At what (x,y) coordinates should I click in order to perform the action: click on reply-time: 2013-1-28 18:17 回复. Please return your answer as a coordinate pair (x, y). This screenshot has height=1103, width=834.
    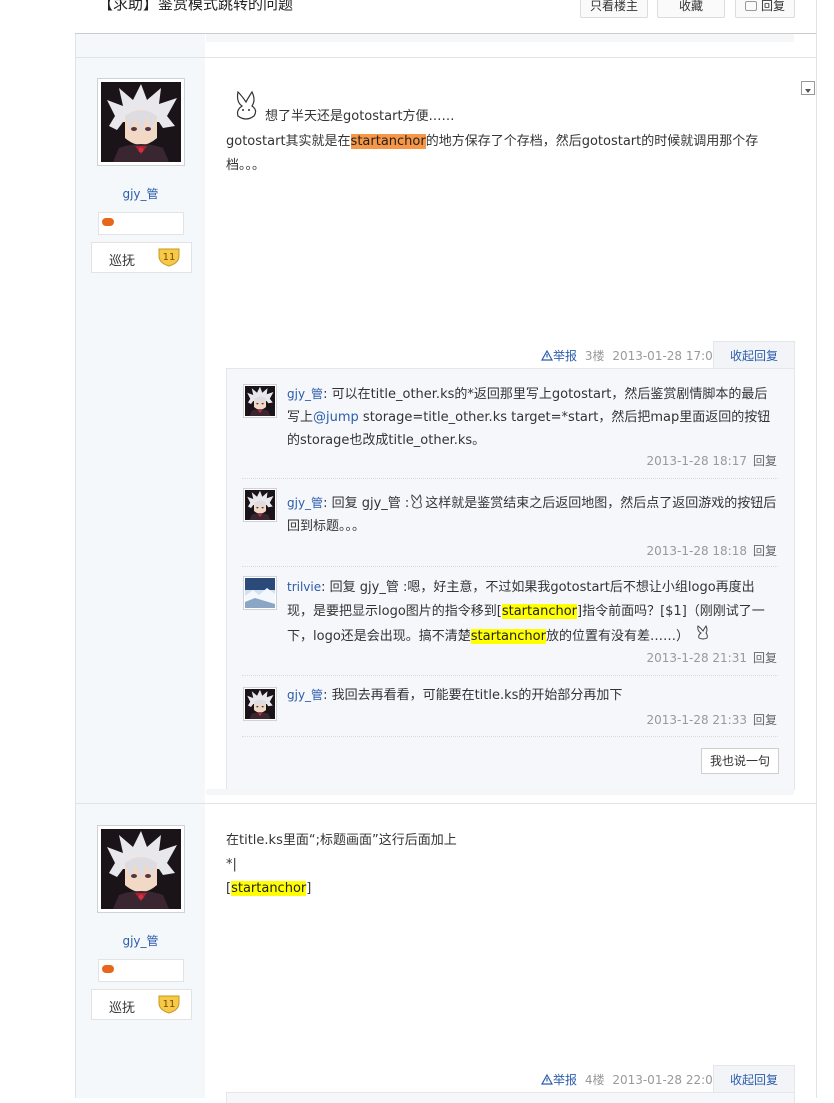
    Looking at the image, I should click on (711, 461).